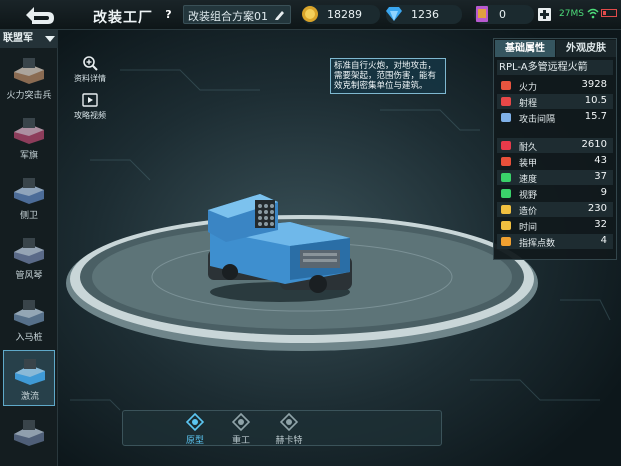 This screenshot has height=466, width=621. Describe the element at coordinates (280, 248) in the screenshot. I see `unit-model-rocket-launcher` at that location.